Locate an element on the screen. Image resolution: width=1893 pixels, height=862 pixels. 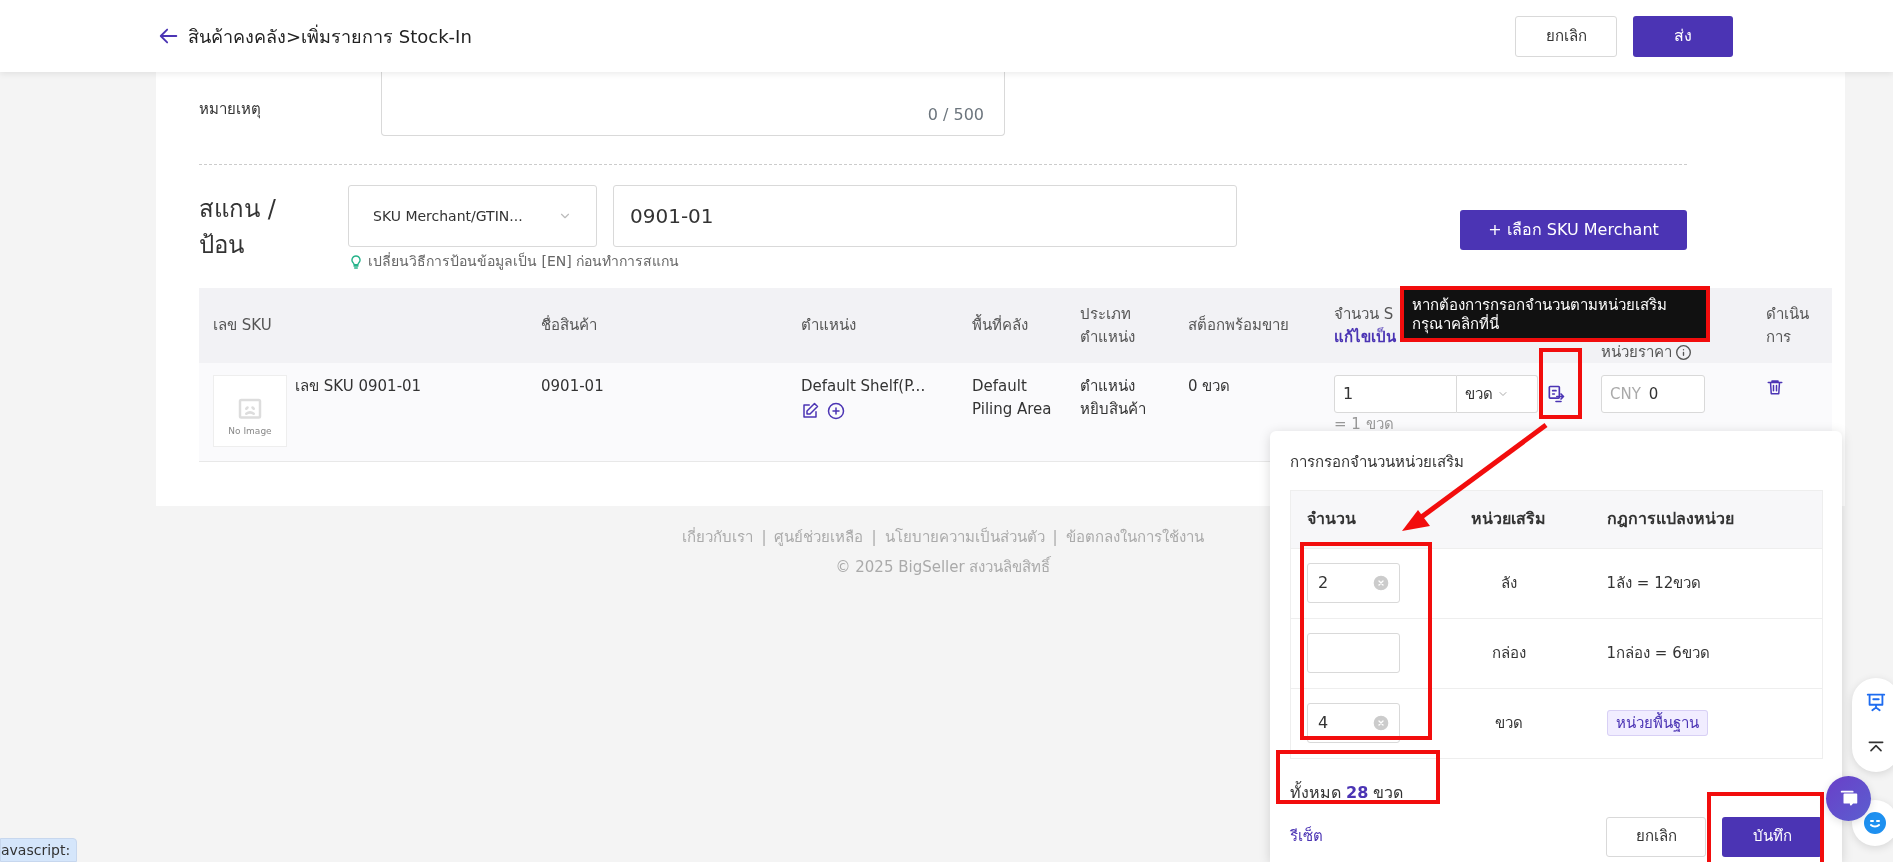
column-header: พื้นที่คลัง is located at coordinates (1000, 325).